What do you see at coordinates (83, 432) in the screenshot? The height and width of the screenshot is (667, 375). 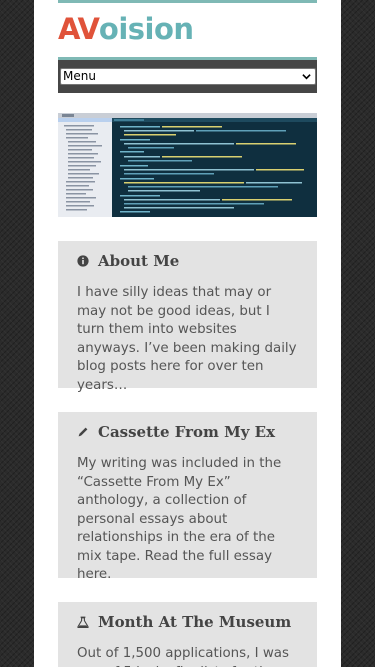 I see `pencil-icon` at bounding box center [83, 432].